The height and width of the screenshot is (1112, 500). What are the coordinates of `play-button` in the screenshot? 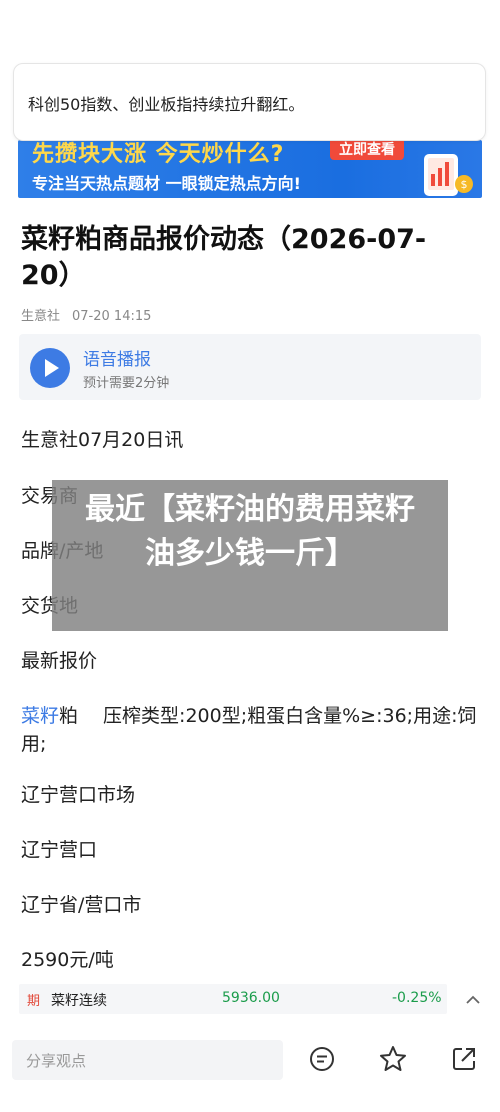 It's located at (50, 368).